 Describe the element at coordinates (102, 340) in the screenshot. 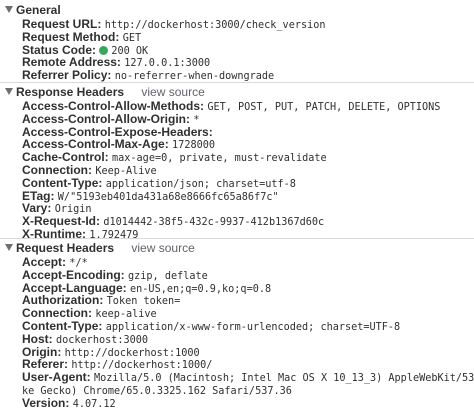

I see `header-value: dockerhost:3000` at that location.